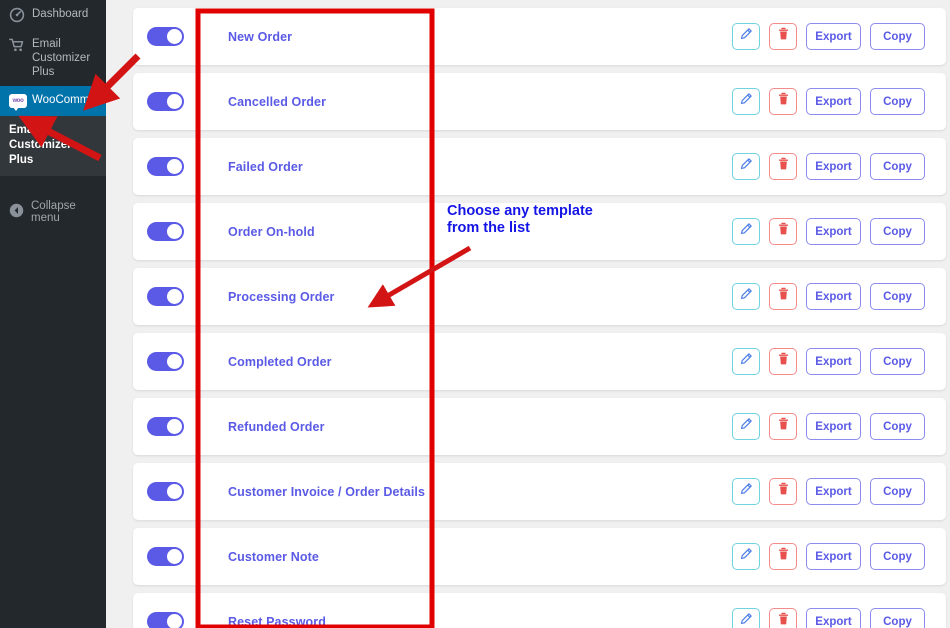 The image size is (950, 628). What do you see at coordinates (16, 212) in the screenshot?
I see `collapse-arrow-icon` at bounding box center [16, 212].